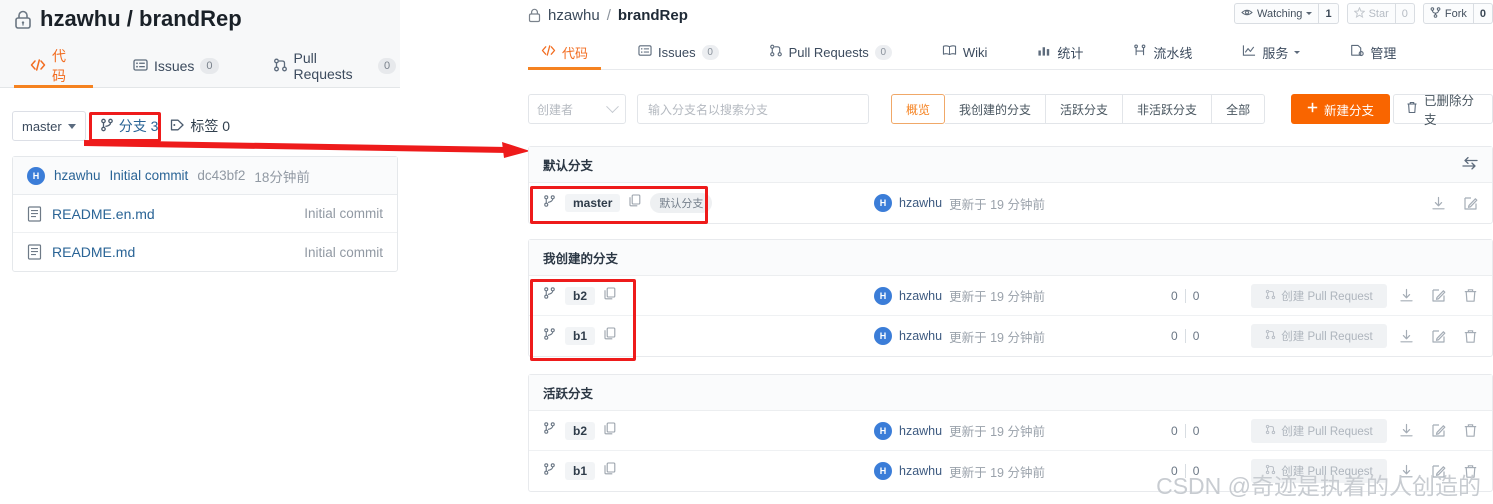  I want to click on fork-button-group: Fork 0, so click(1457, 13).